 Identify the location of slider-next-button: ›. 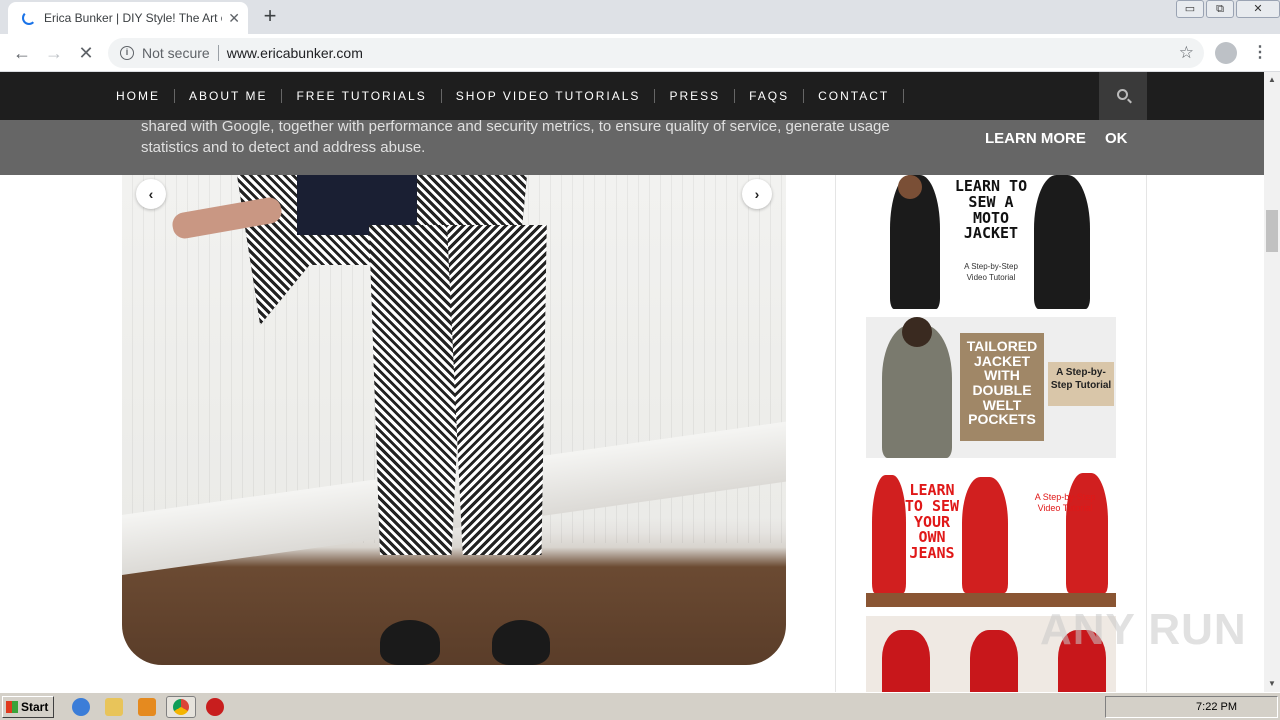
(757, 194).